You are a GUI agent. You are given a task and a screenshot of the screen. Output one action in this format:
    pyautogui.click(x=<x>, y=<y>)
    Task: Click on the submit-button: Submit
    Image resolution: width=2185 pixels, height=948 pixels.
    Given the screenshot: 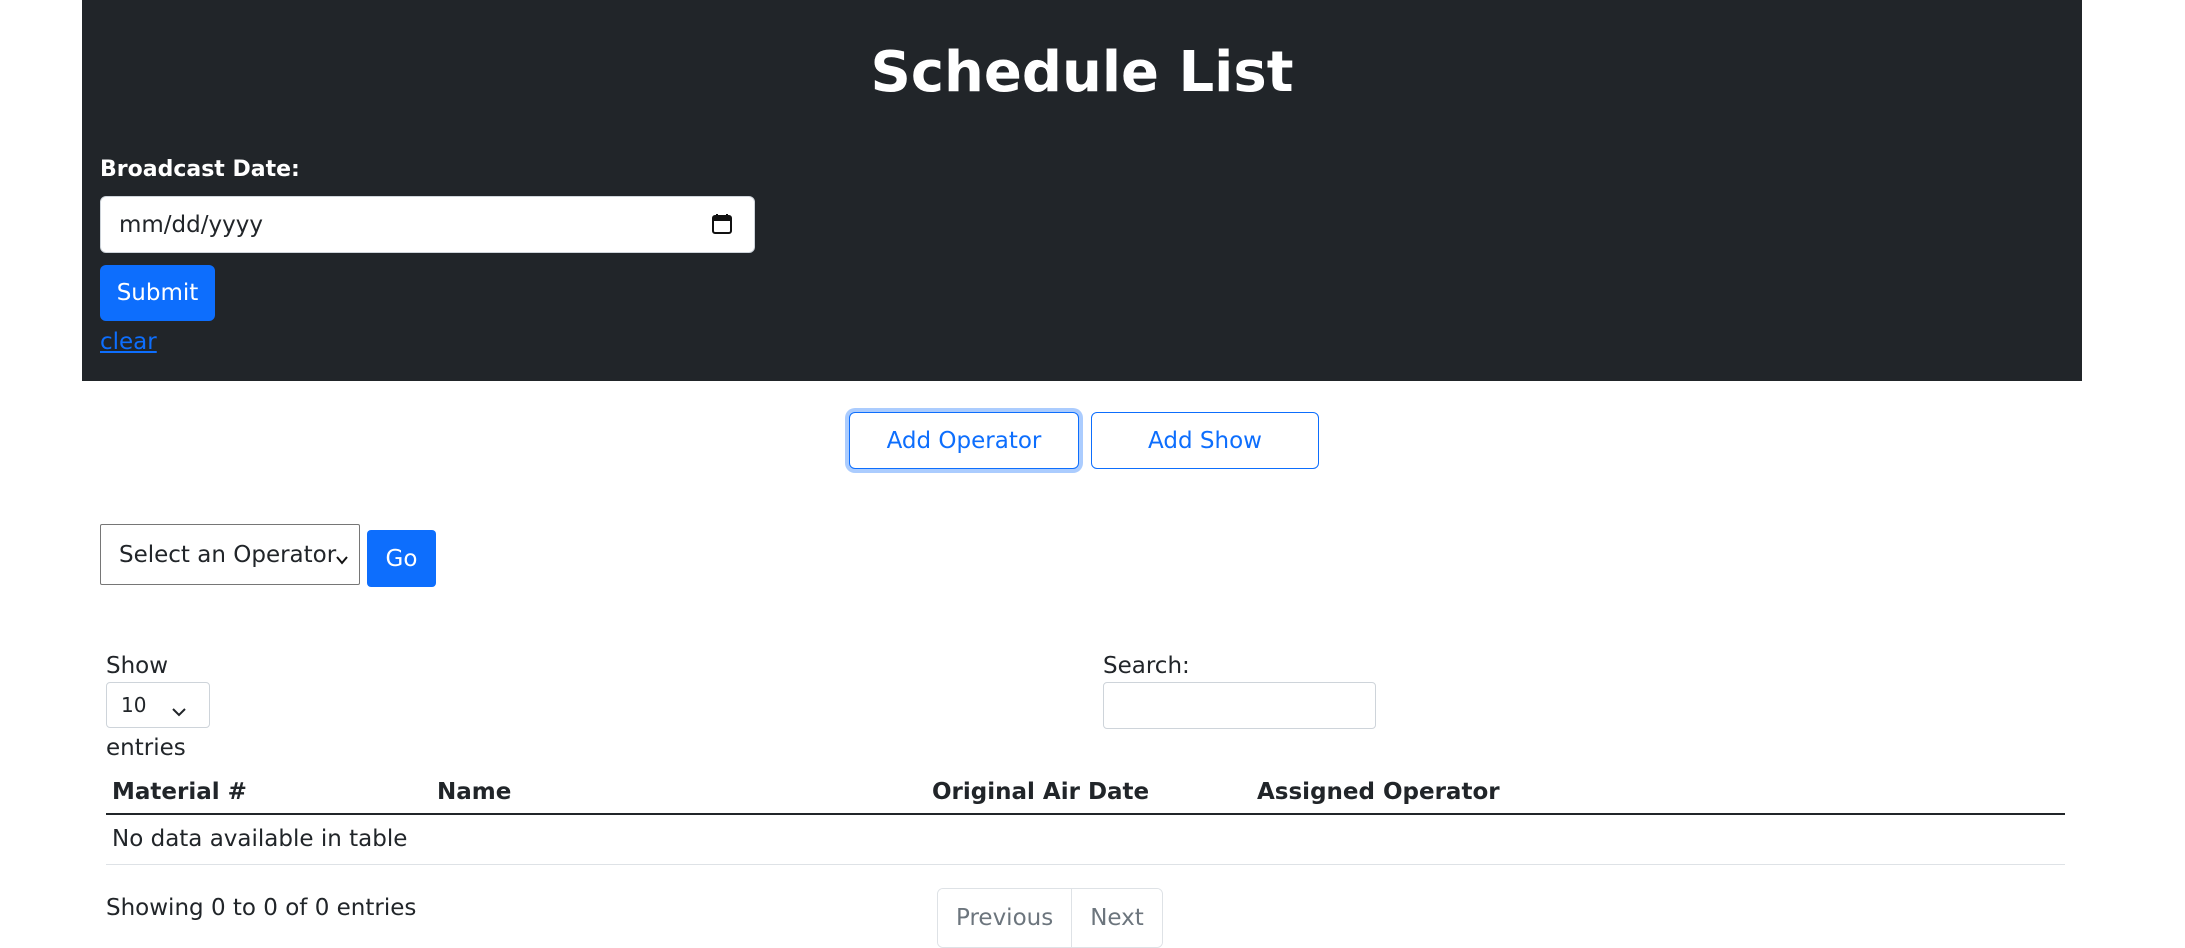 What is the action you would take?
    pyautogui.click(x=157, y=293)
    